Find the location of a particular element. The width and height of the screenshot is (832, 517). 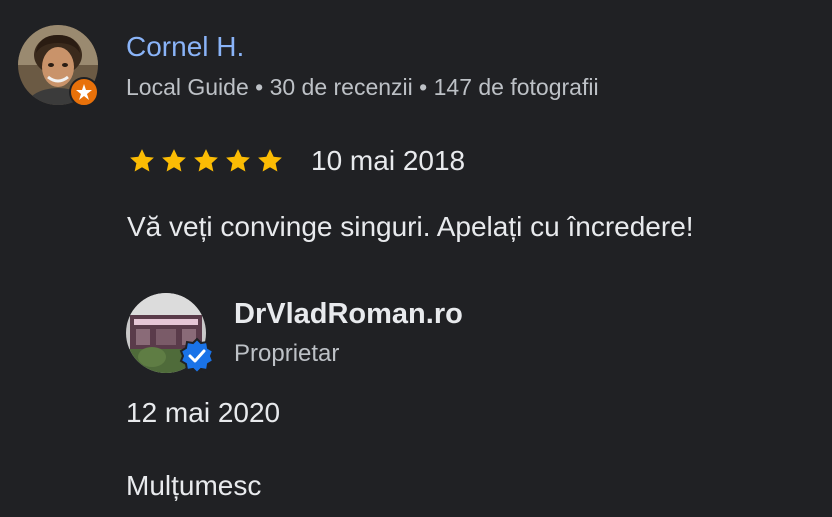

reply-date: 12 mai 2020 is located at coordinates (203, 412).